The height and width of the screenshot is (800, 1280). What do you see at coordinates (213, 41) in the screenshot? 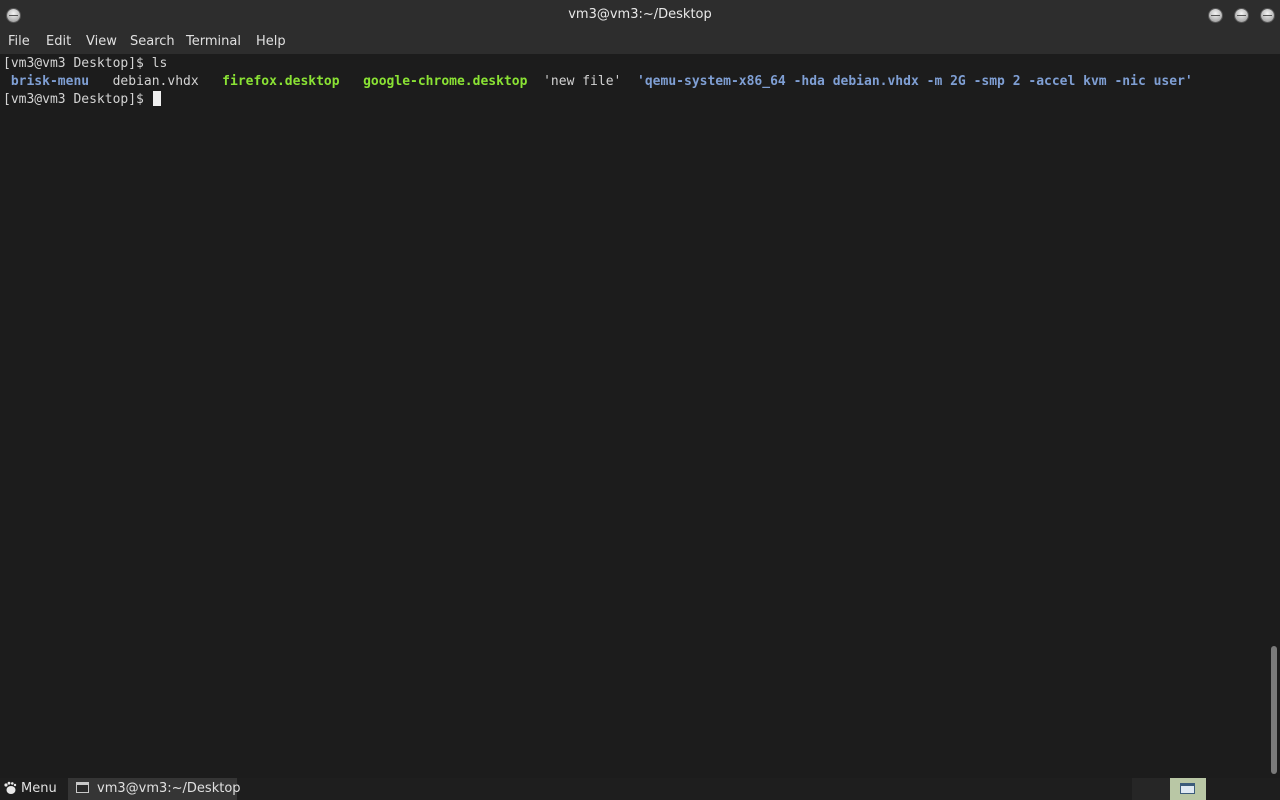
I see `menu-terminal: Terminal` at bounding box center [213, 41].